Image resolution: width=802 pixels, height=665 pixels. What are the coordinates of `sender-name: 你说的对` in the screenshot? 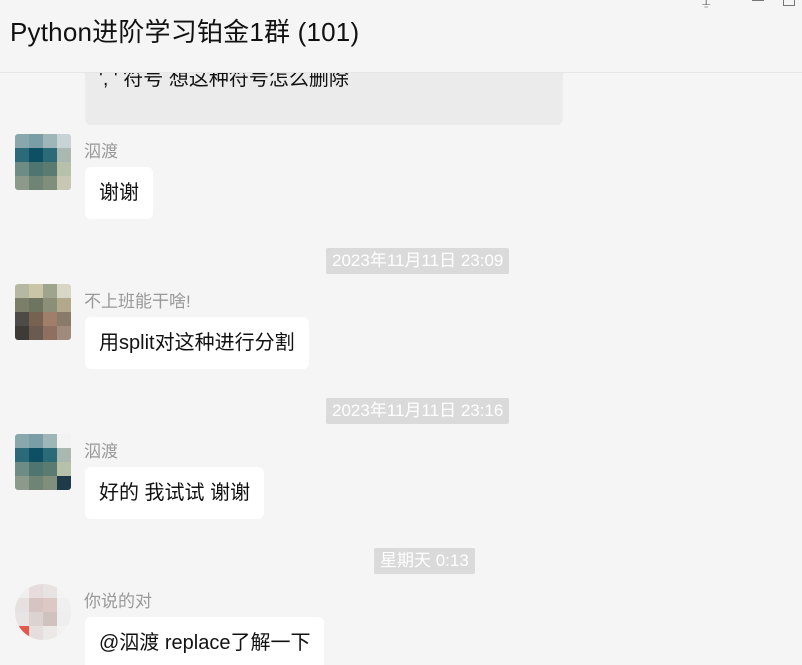 It's located at (118, 601).